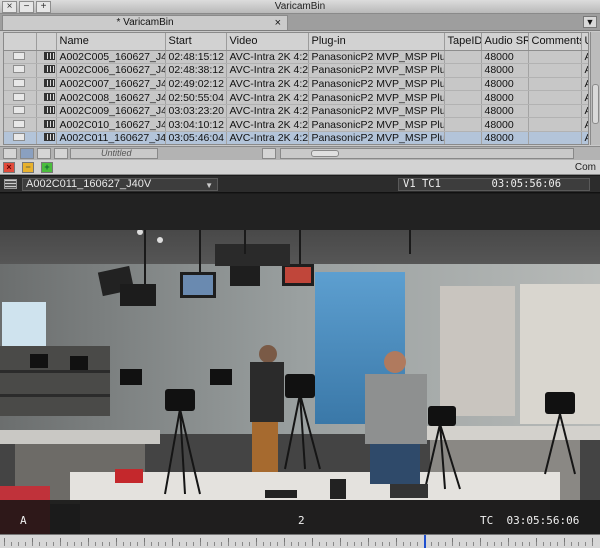  I want to click on column-header-video: Video, so click(267, 42).